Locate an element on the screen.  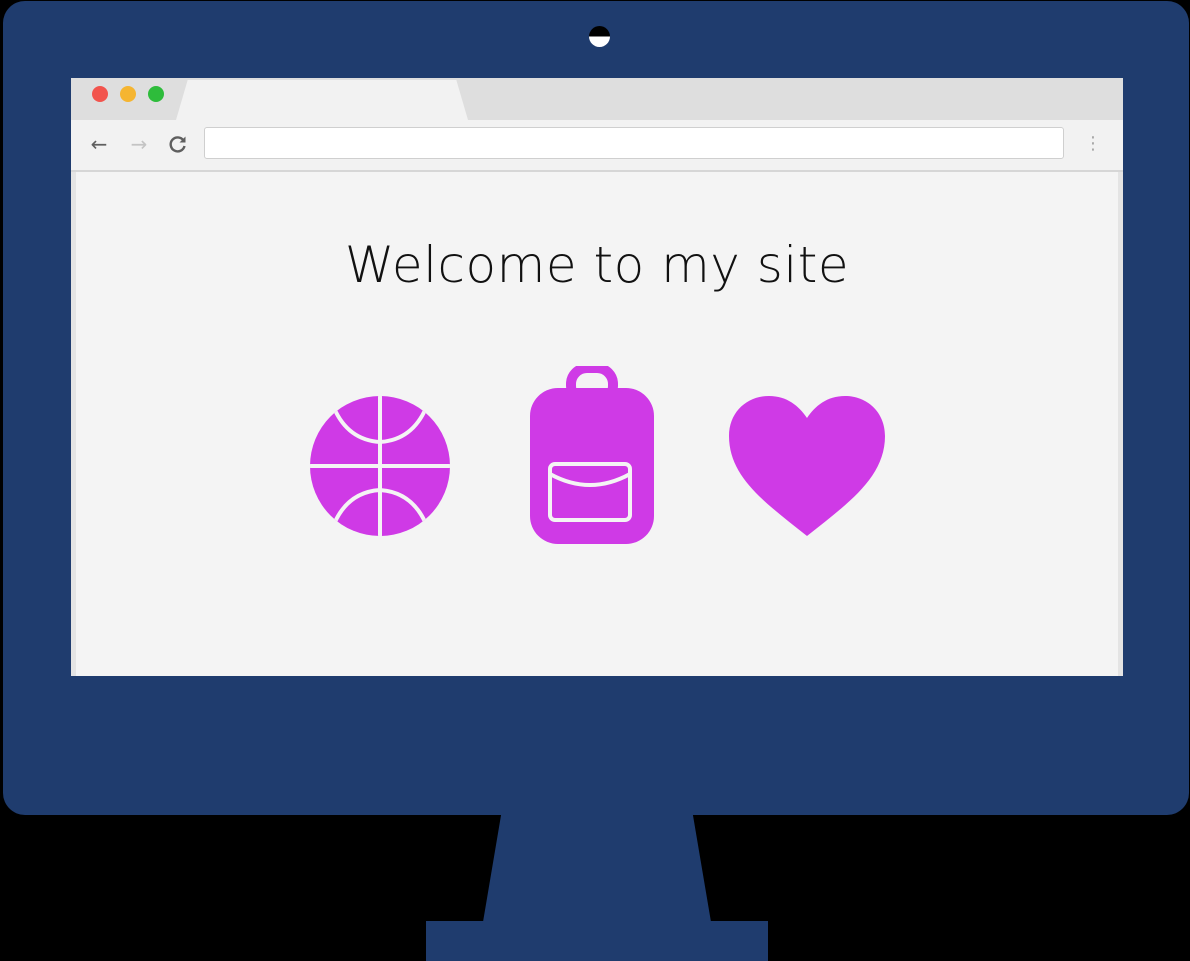
close-window-button is located at coordinates (100, 94).